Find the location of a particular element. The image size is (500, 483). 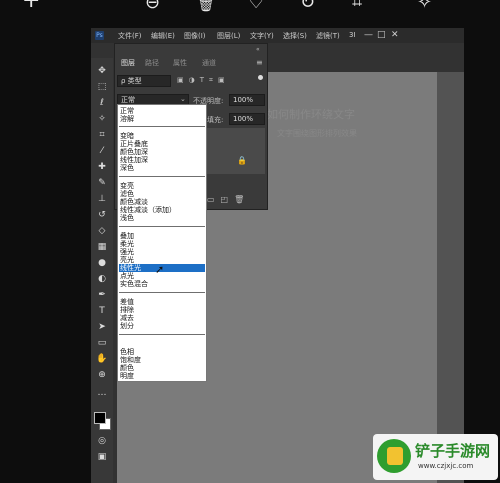

list-item: 深色 is located at coordinates (127, 168).